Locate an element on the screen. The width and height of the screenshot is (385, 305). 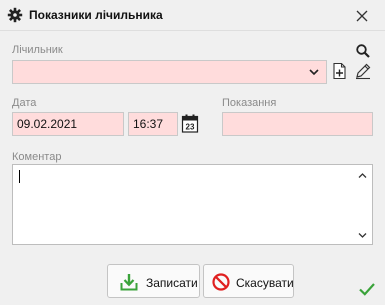
save-button: Записати is located at coordinates (153, 281).